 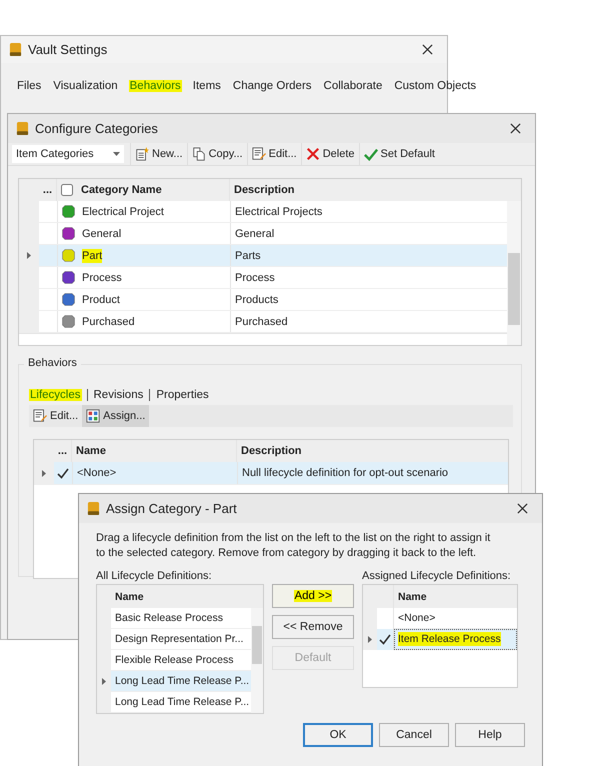 I want to click on checkmark-icon, so click(x=371, y=154).